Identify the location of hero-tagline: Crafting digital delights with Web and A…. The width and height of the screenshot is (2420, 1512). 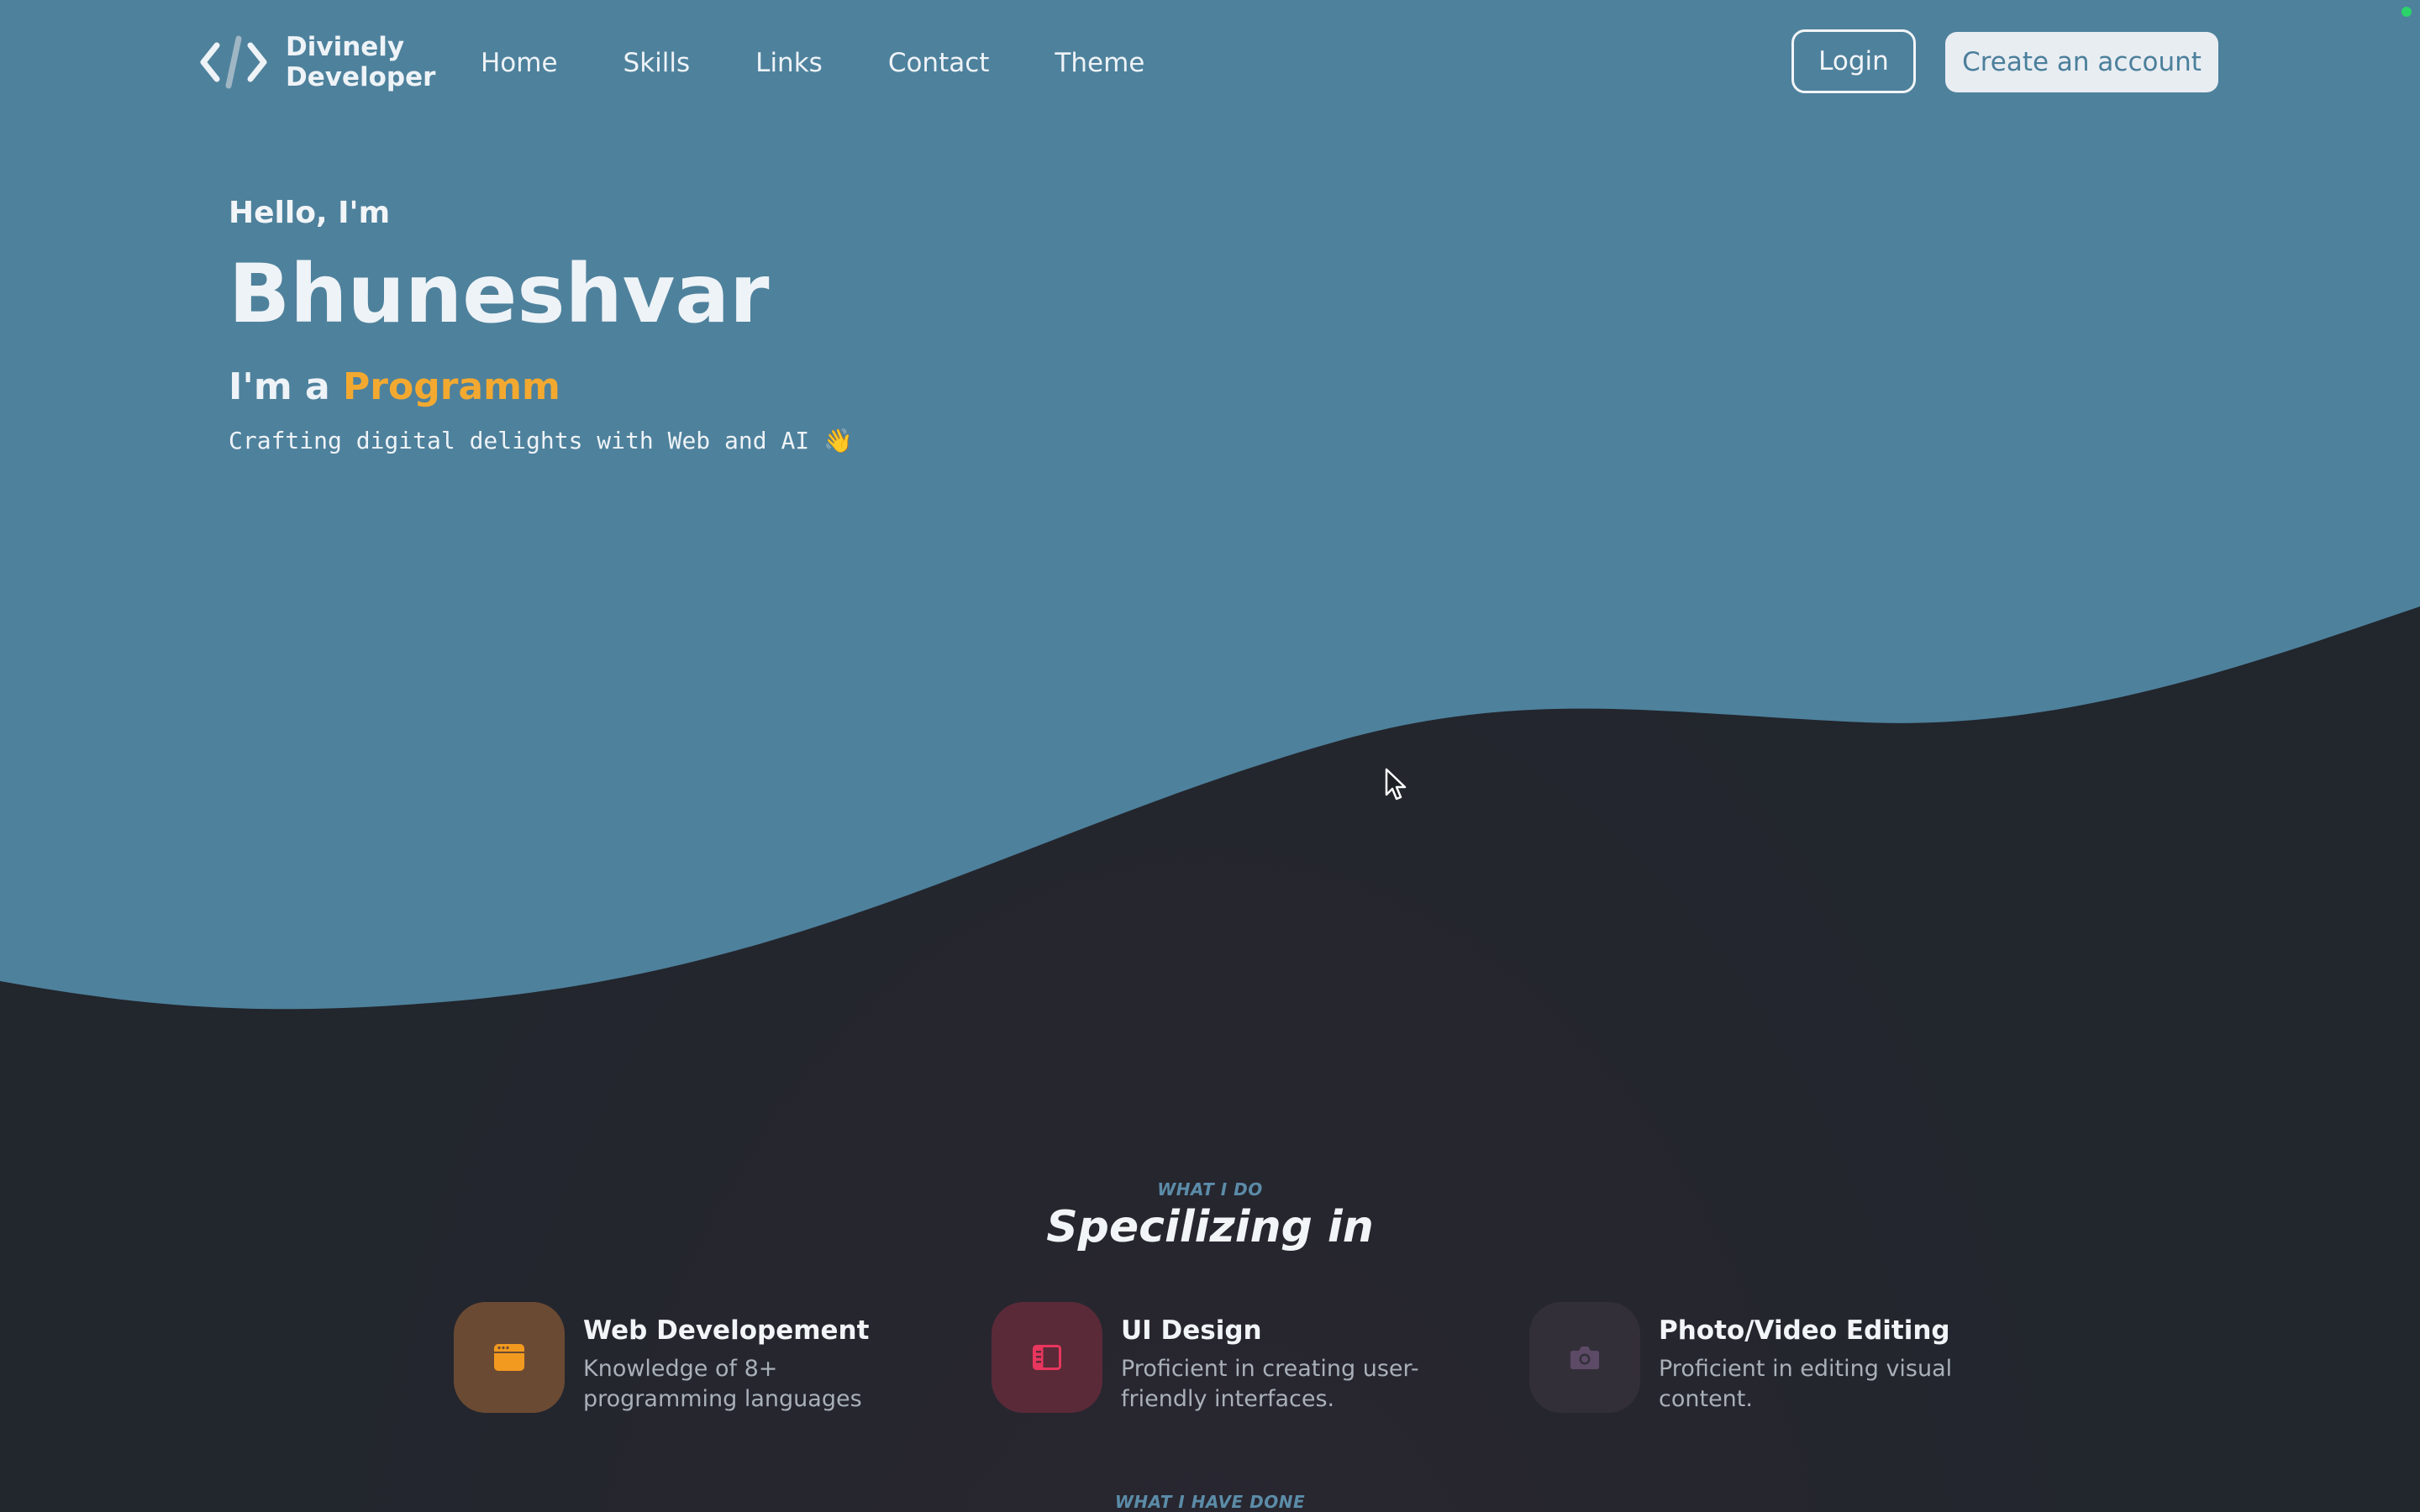
(541, 440).